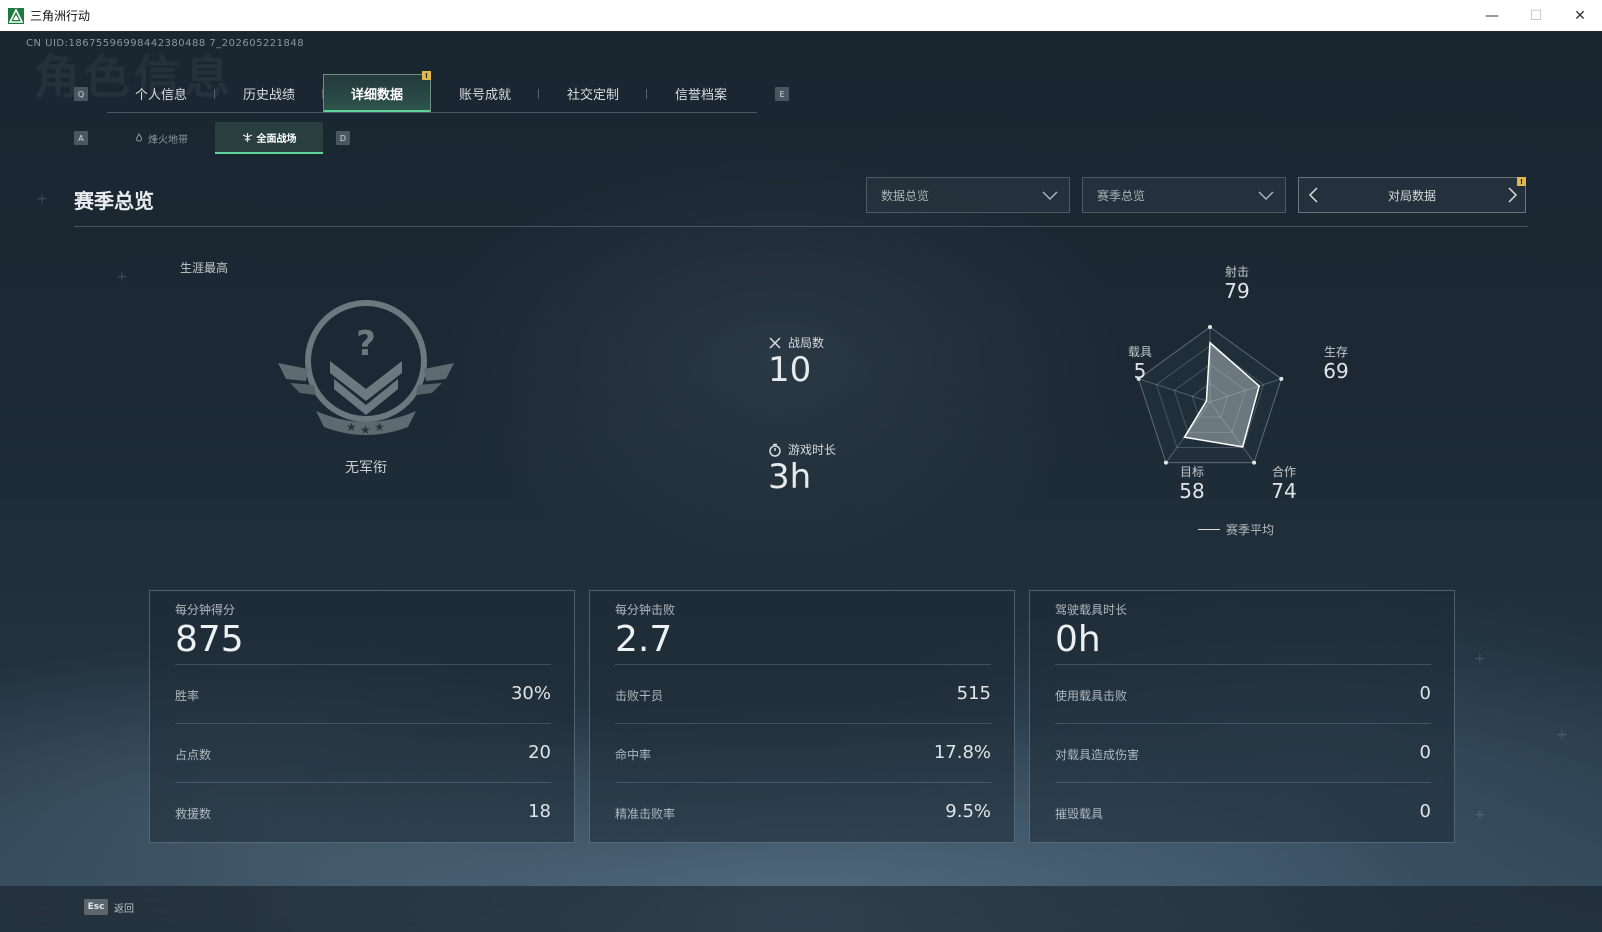 The image size is (1602, 932). Describe the element at coordinates (193, 814) in the screenshot. I see `row-label: 救援数` at that location.